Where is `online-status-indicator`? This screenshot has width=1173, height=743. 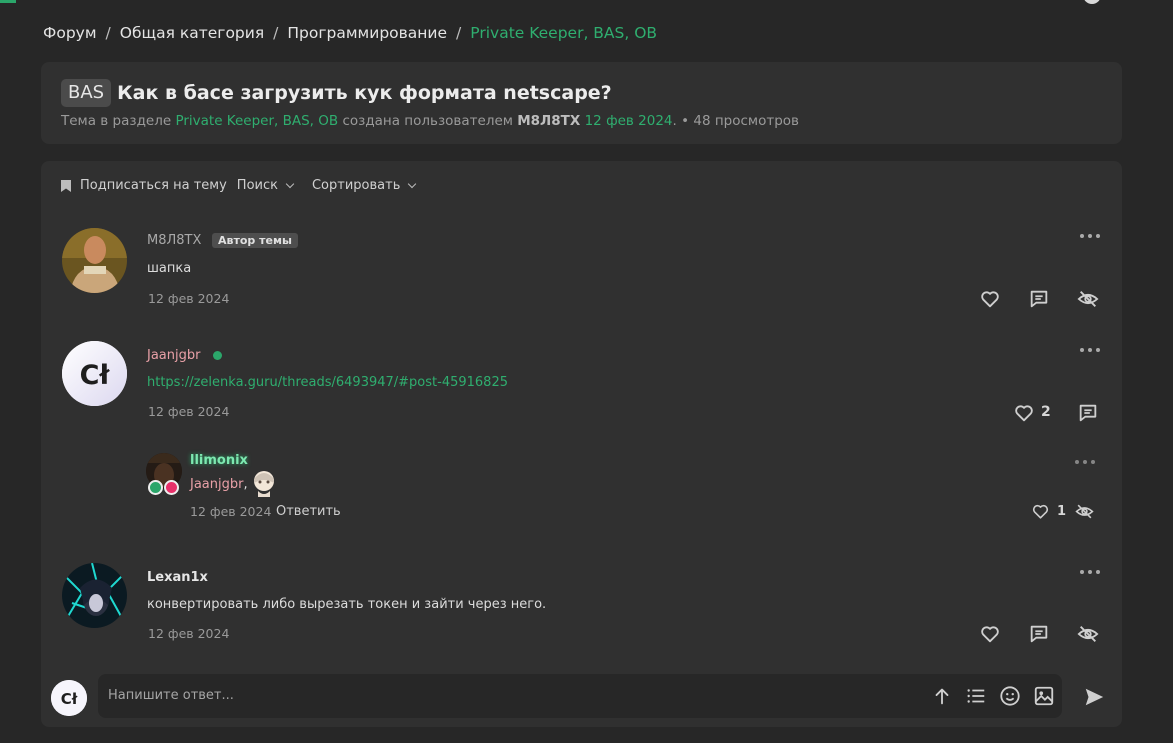
online-status-indicator is located at coordinates (217, 355).